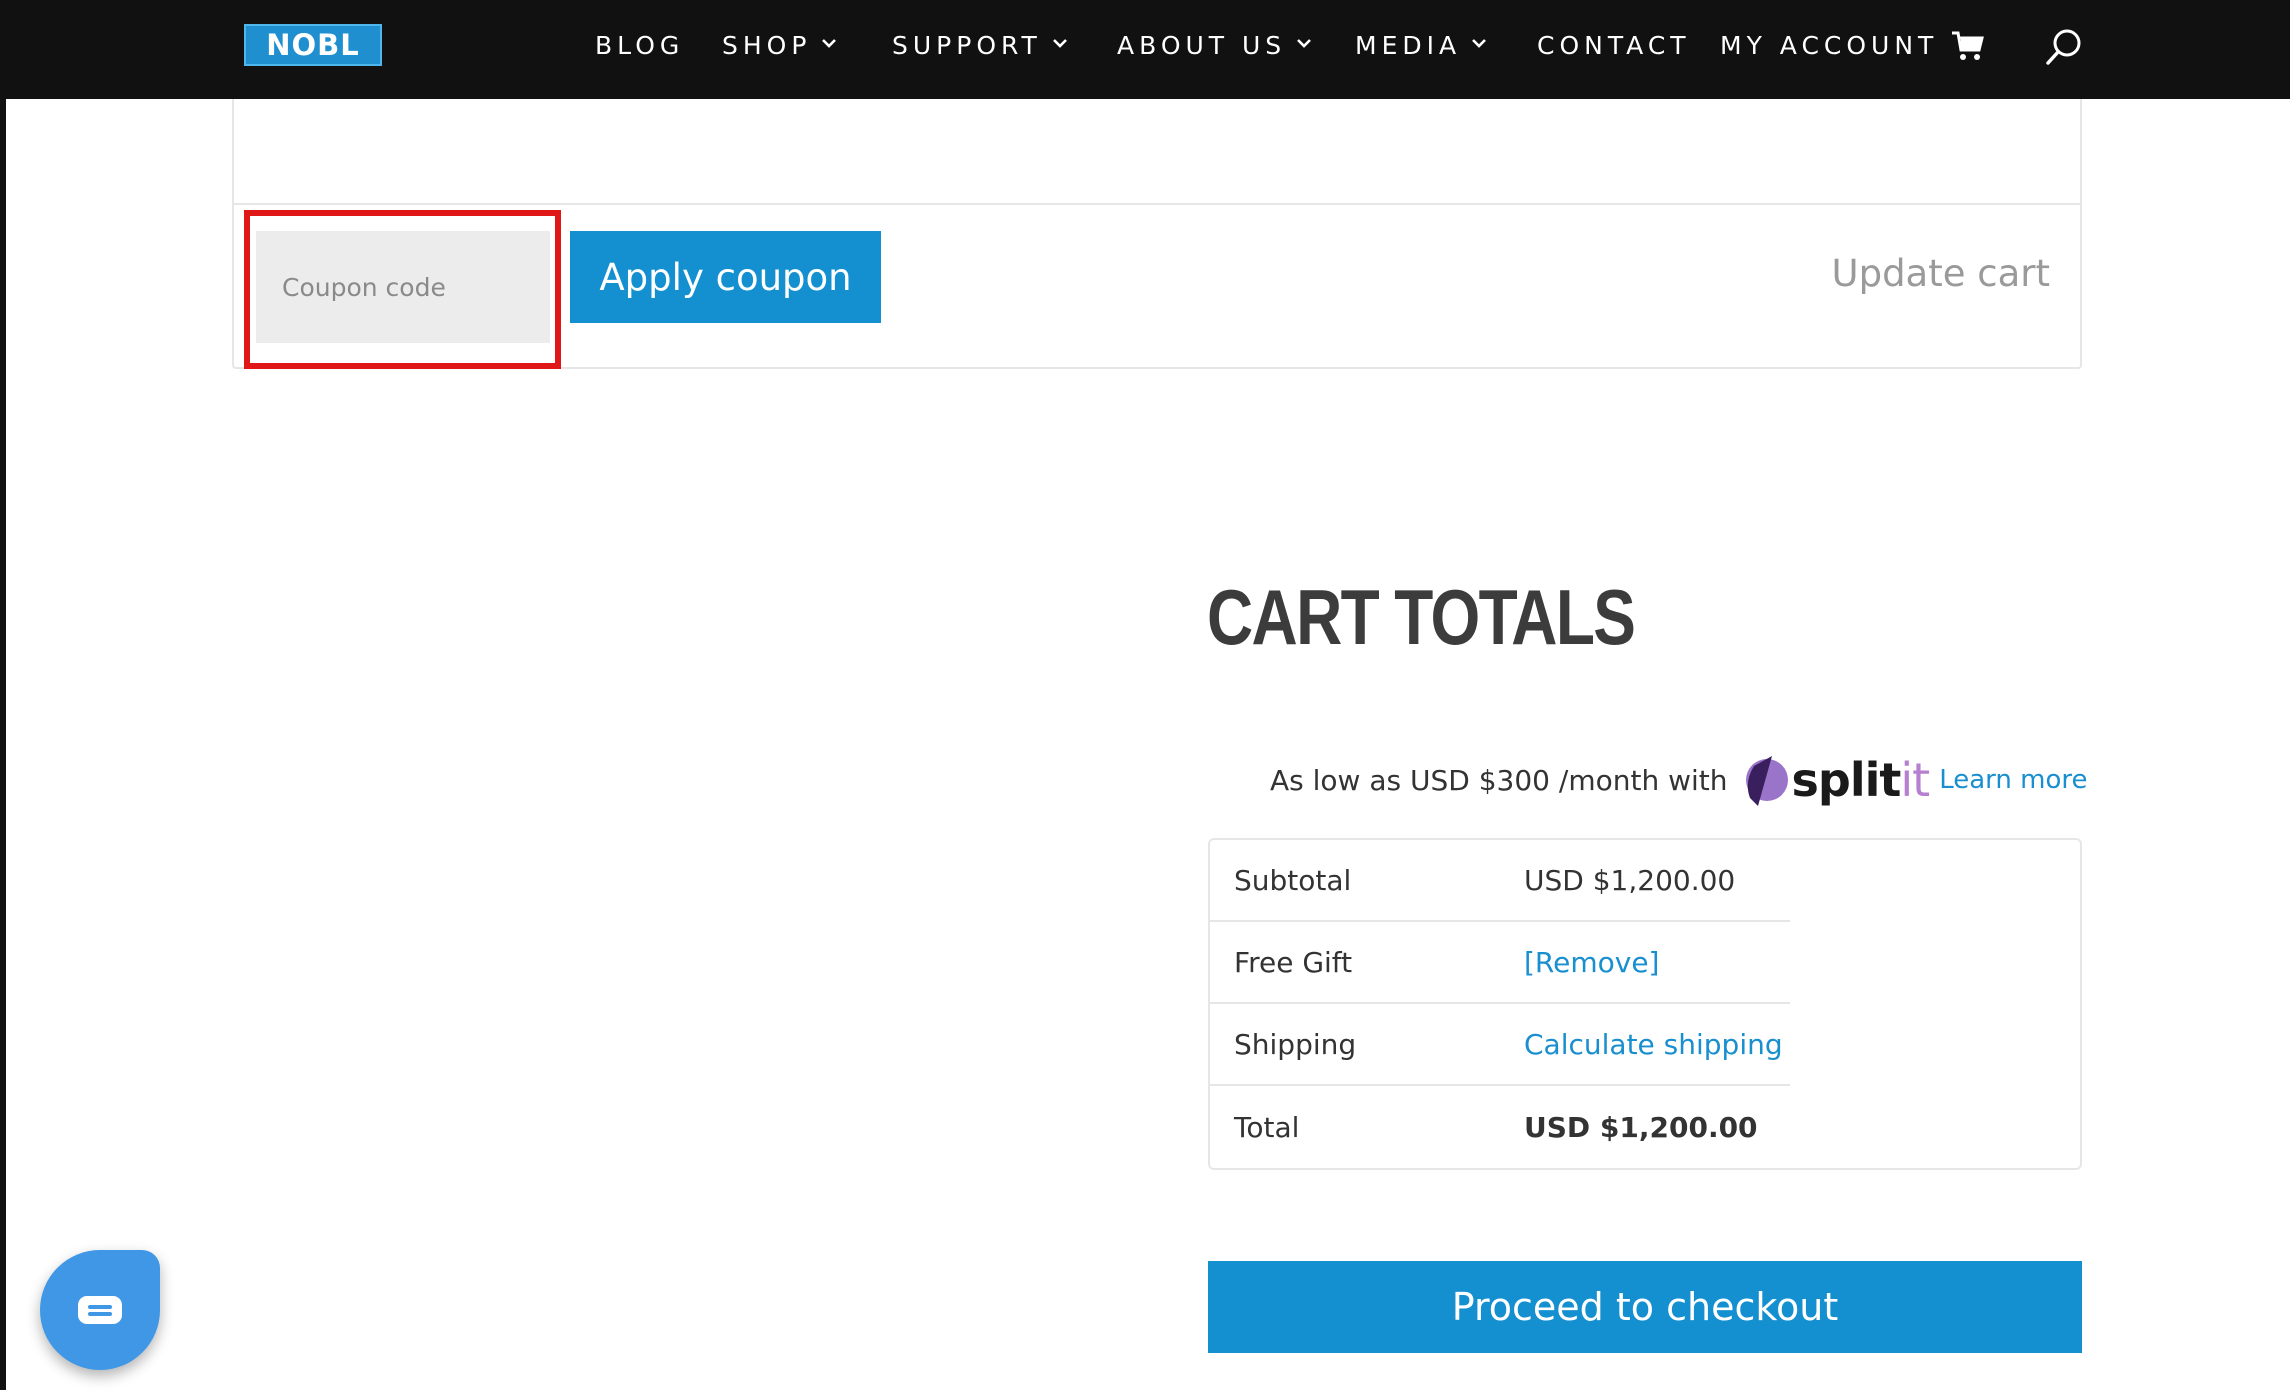 The image size is (2290, 1390). I want to click on nobl-logo: NOBL, so click(313, 45).